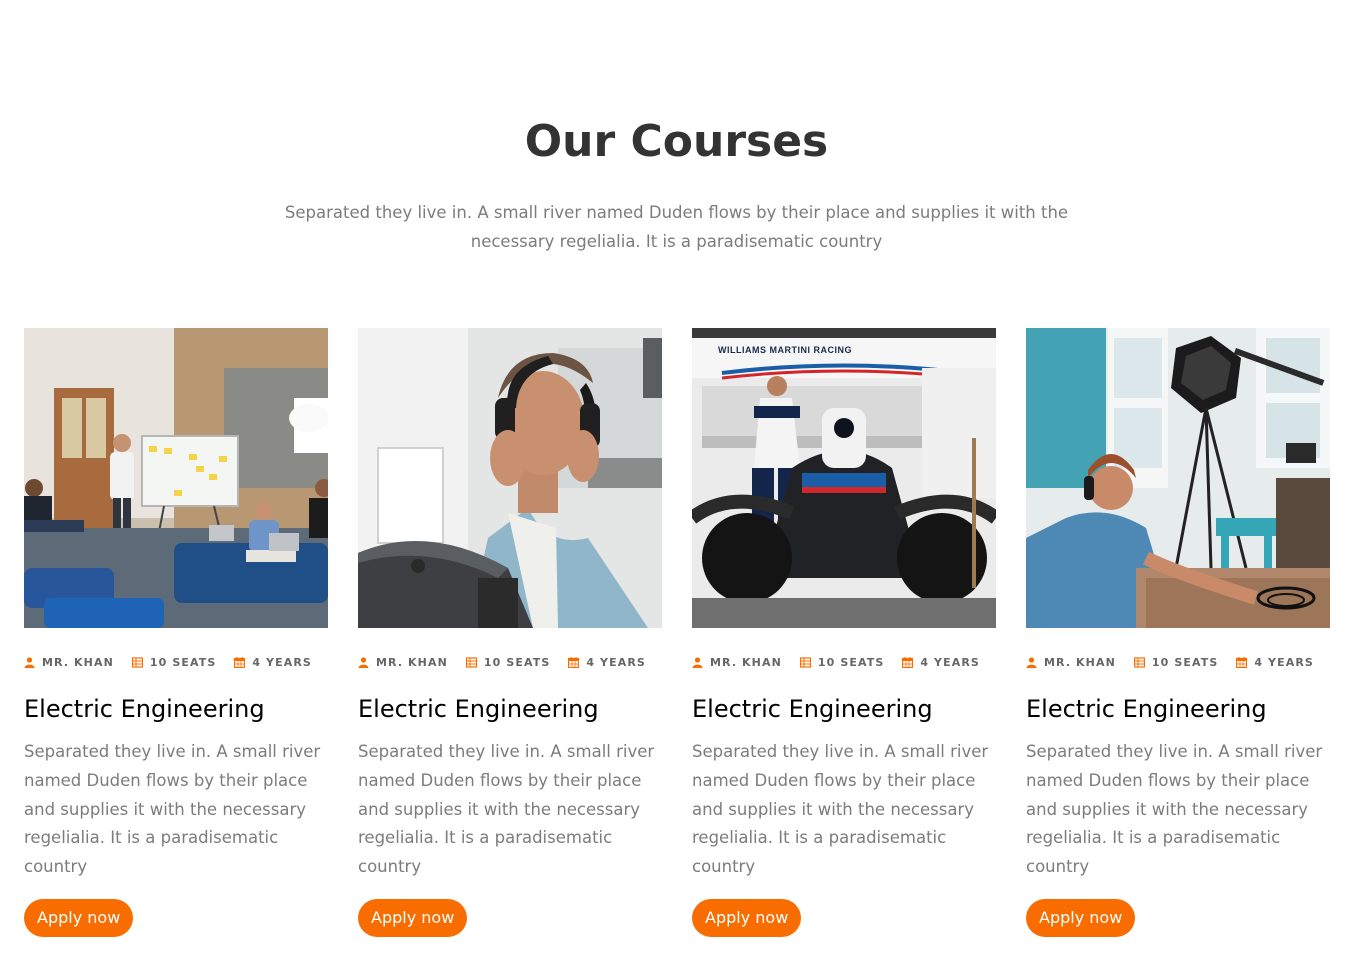  I want to click on racing-car-garage-photo: WILLIAMS MARTINI RACING, so click(844, 478).